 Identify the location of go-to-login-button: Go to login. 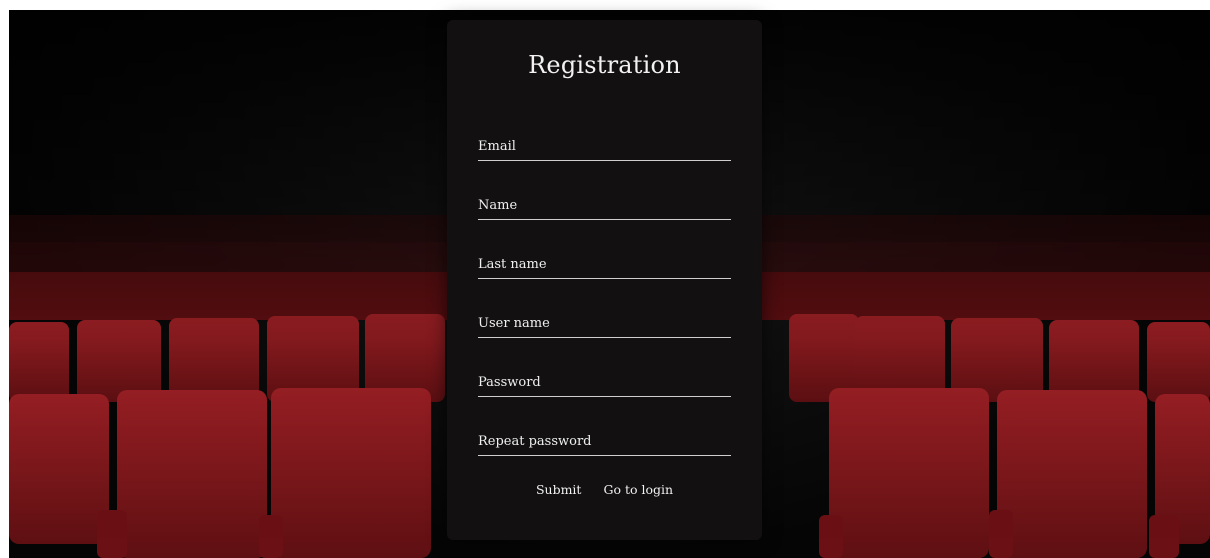
(638, 489).